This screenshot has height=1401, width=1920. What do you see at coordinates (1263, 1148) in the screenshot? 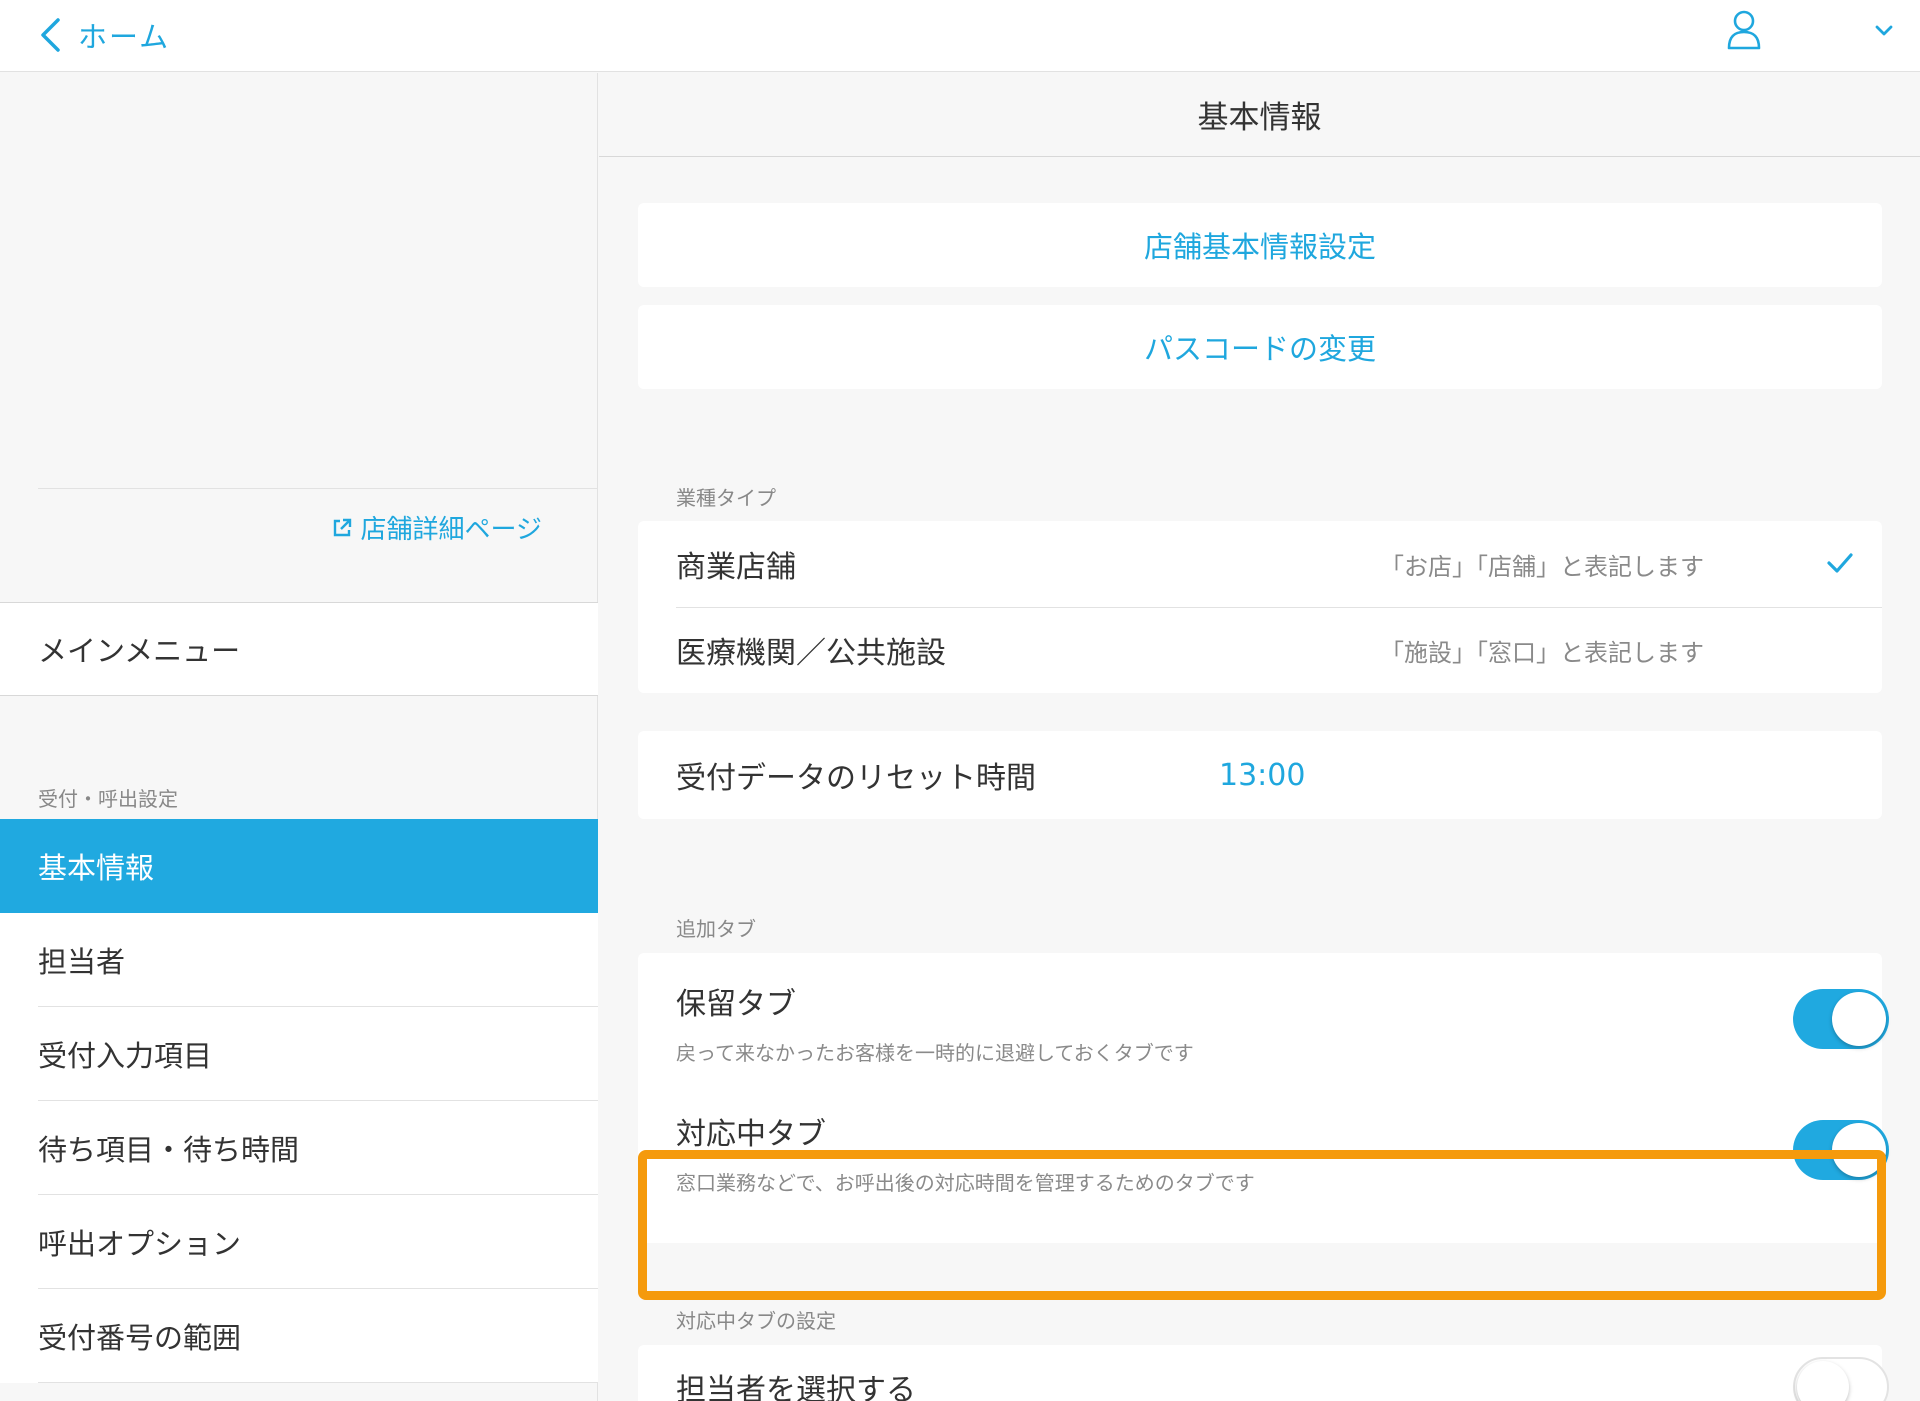
I see `active-tab-row: 対応中タブ 窓口業務などで、お呼出後の対応時間を管理するためのタブです` at bounding box center [1263, 1148].